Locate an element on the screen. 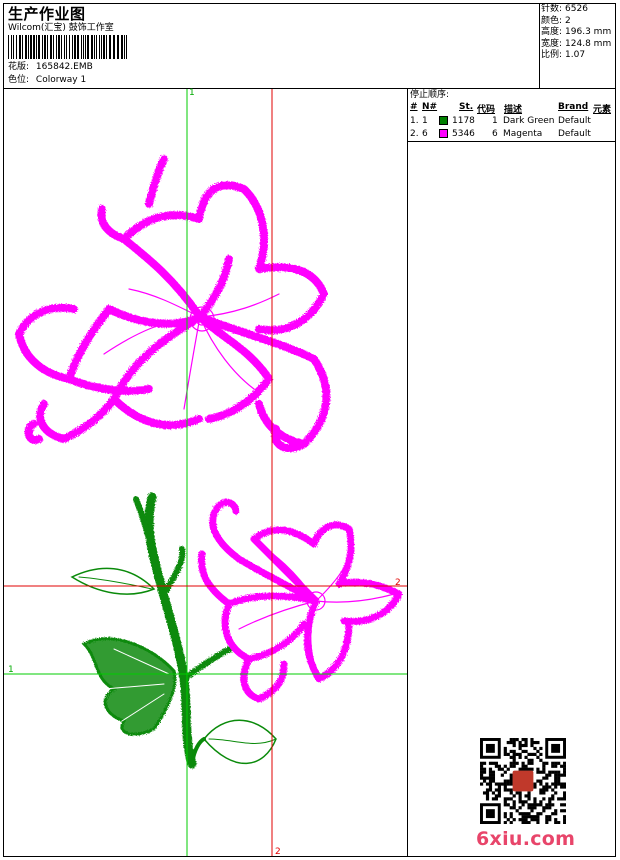 The width and height of the screenshot is (620, 860). col-code: 代码 is located at coordinates (486, 110).